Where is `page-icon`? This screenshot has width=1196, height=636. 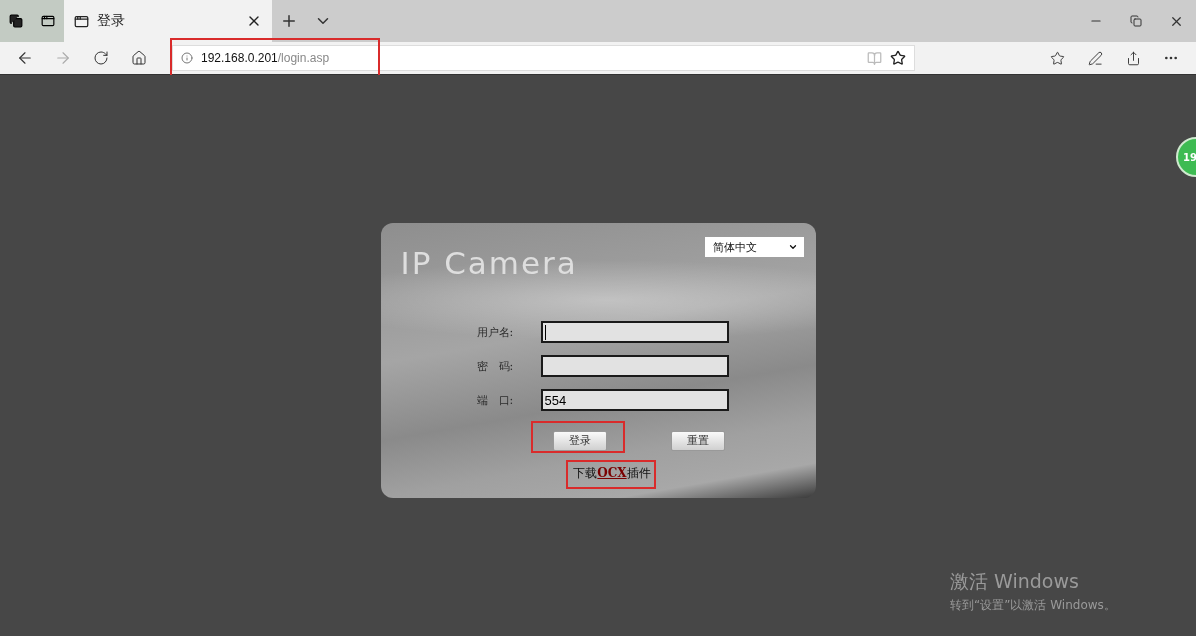 page-icon is located at coordinates (81, 21).